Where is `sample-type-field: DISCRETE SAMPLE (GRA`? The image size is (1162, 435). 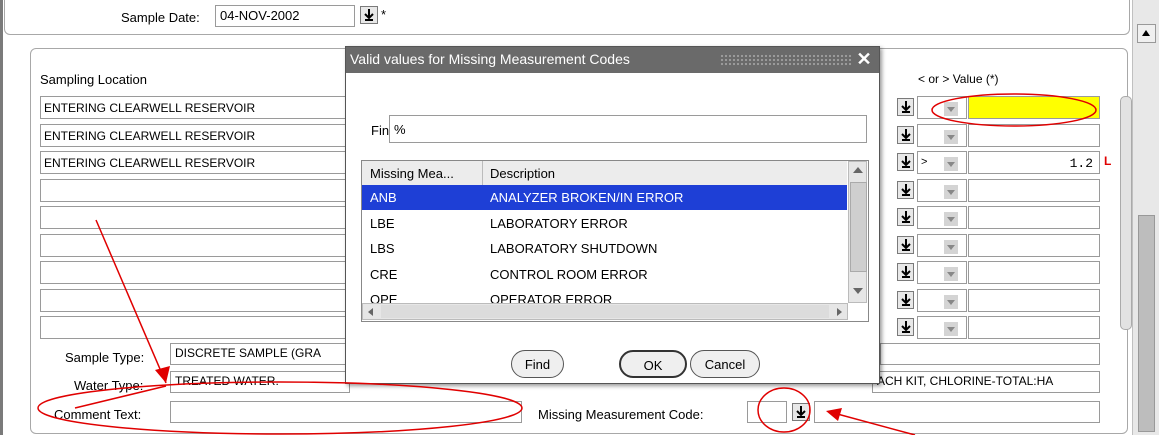 sample-type-field: DISCRETE SAMPLE (GRA is located at coordinates (260, 354).